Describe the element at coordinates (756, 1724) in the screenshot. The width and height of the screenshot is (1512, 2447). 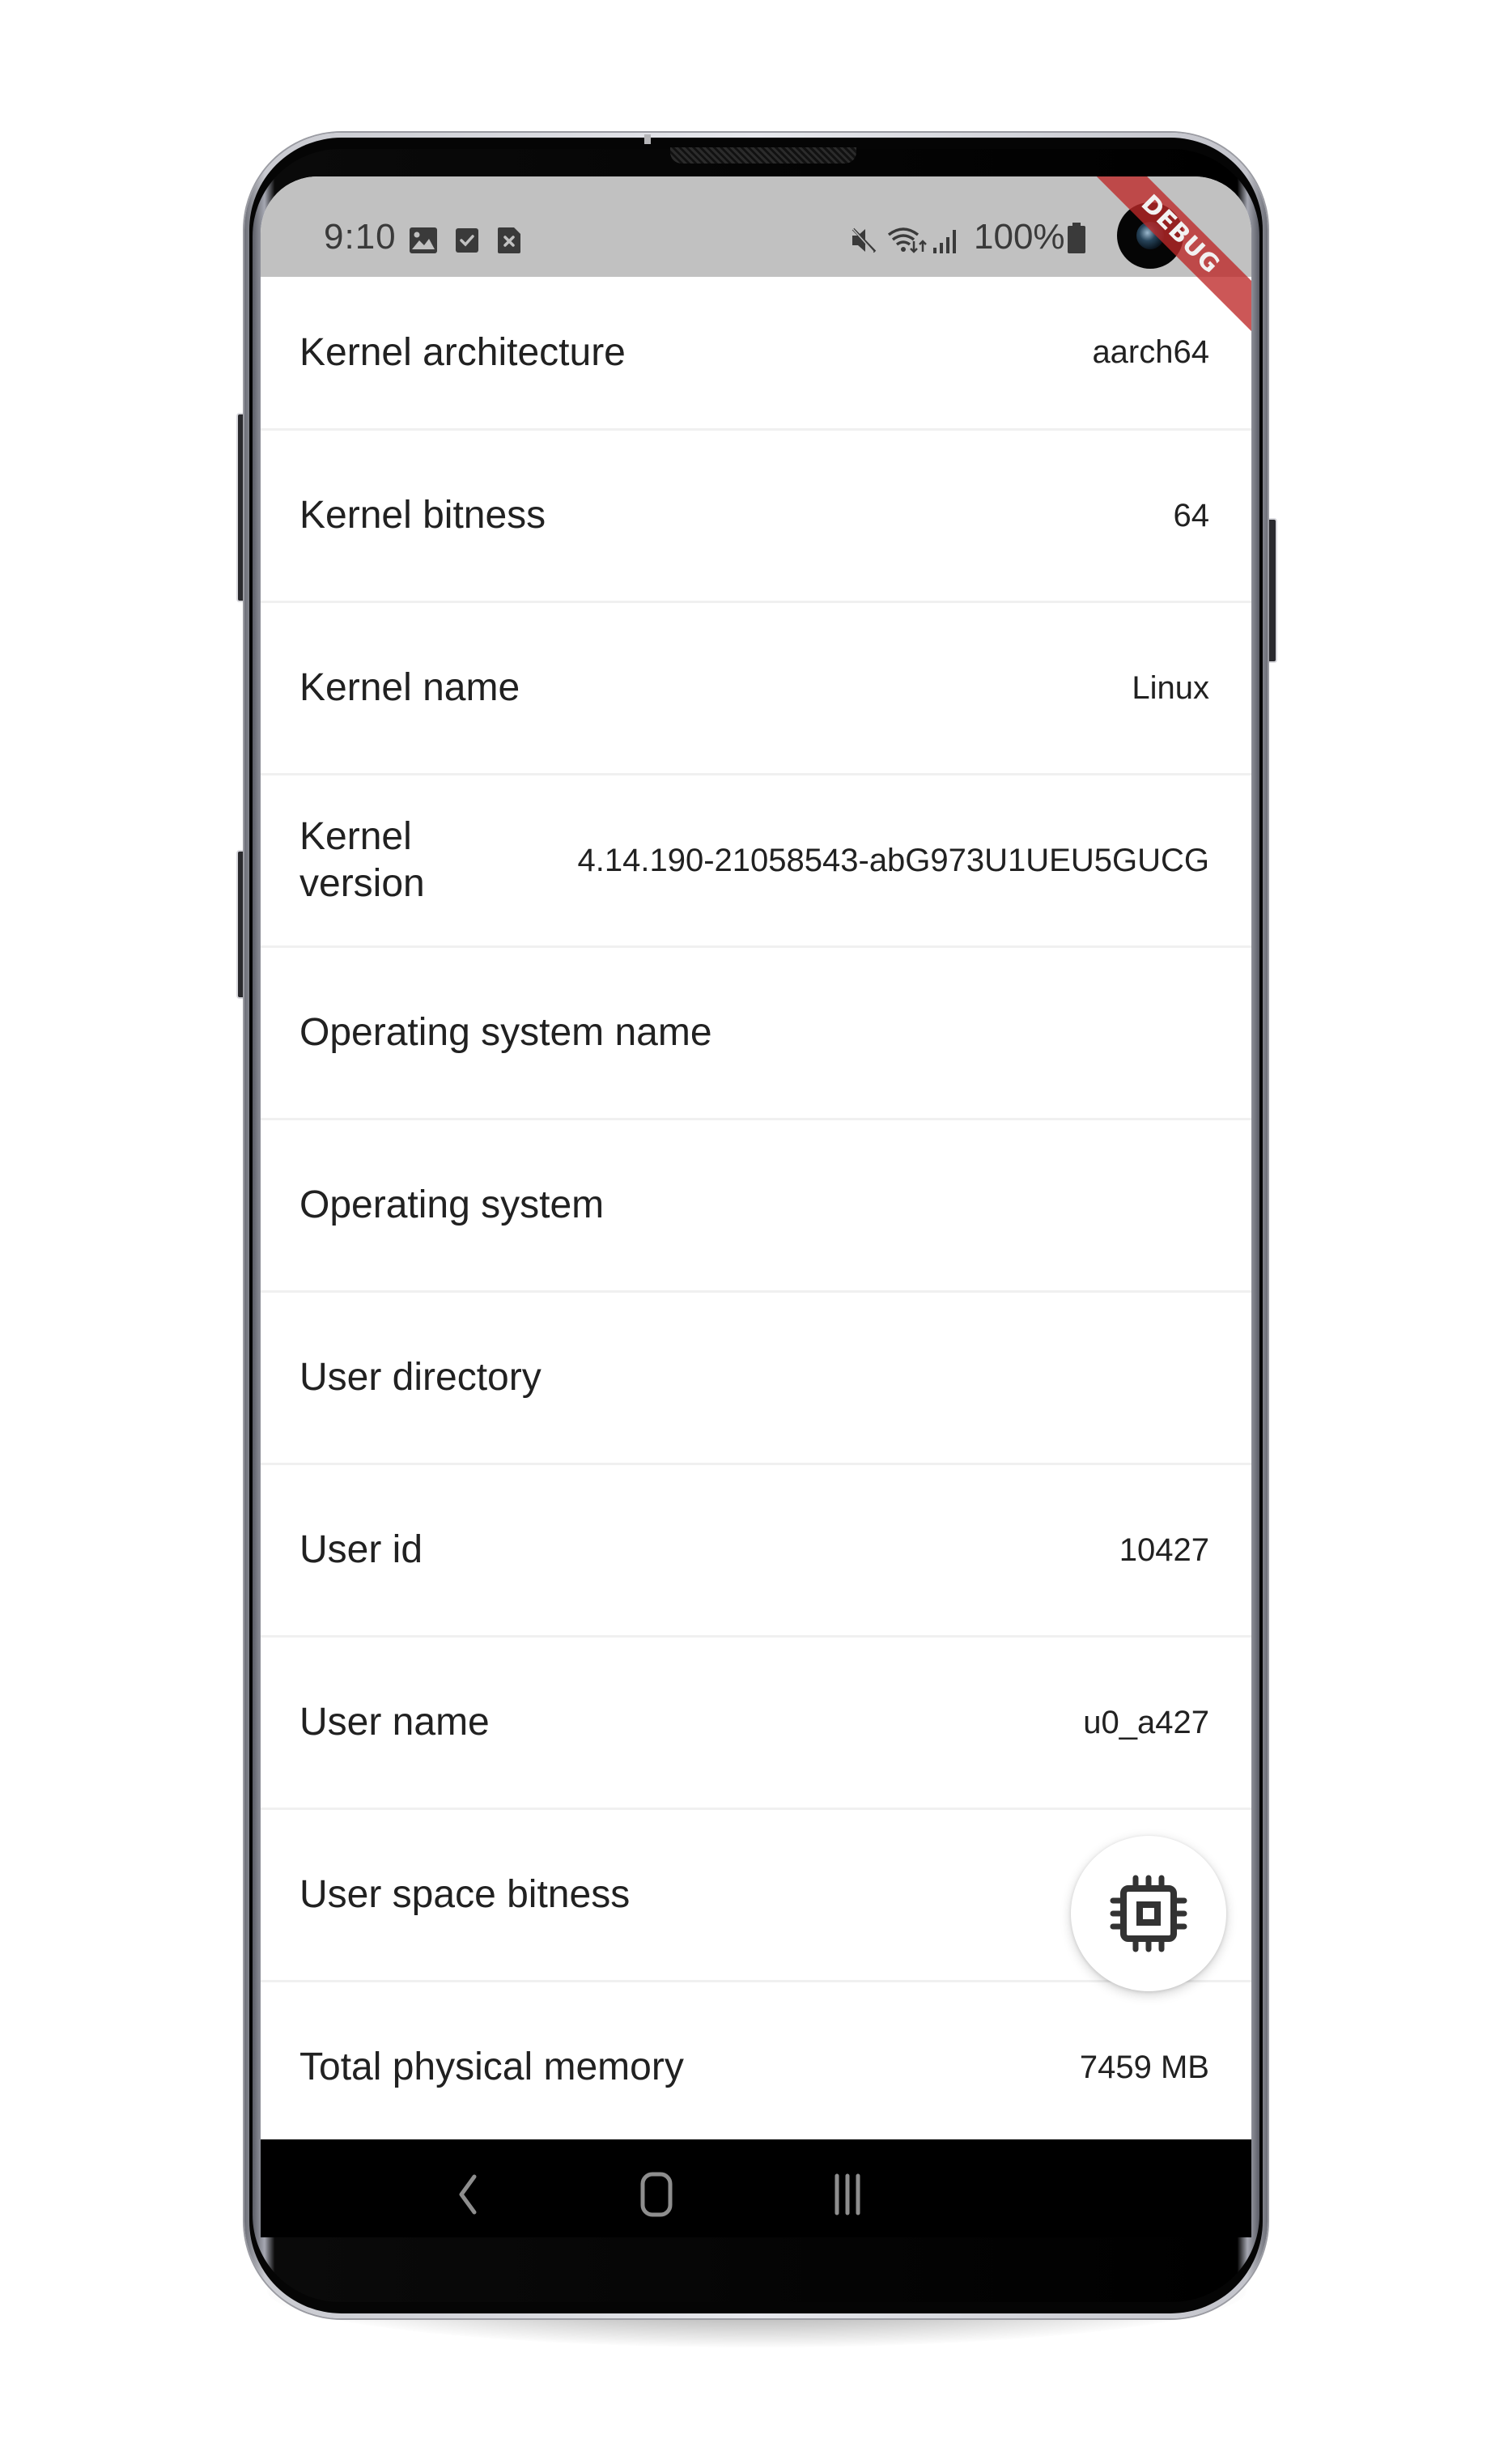
I see `info-row-user-name: User name u0_a427` at that location.